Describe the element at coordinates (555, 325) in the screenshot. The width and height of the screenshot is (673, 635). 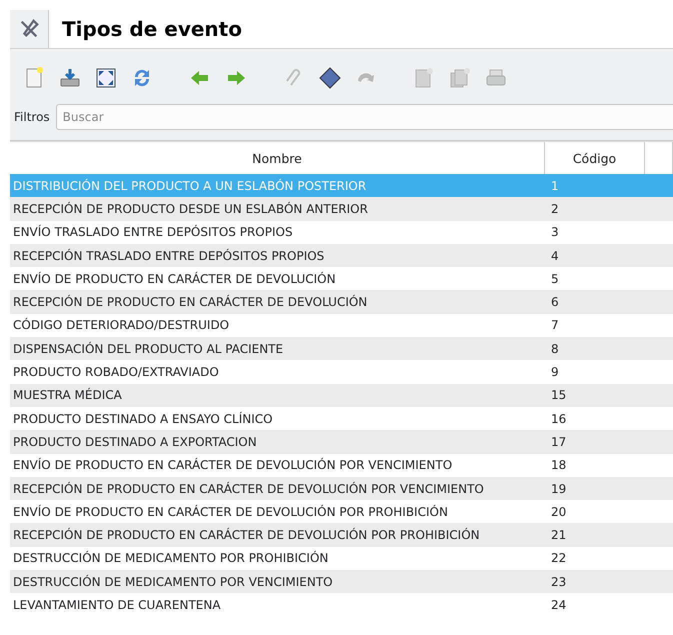
I see `table-cell-text: 7` at that location.